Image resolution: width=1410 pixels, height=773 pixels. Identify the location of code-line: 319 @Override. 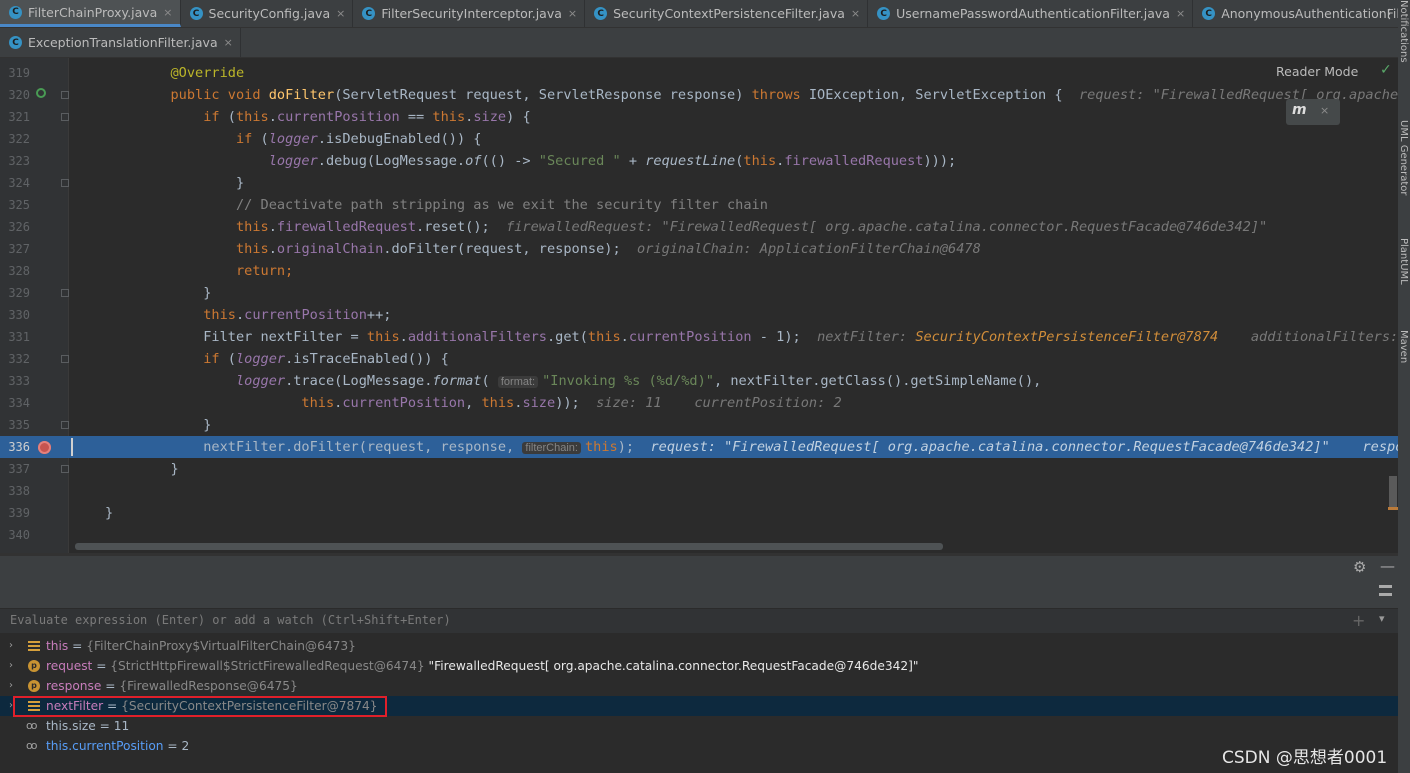
(699, 73).